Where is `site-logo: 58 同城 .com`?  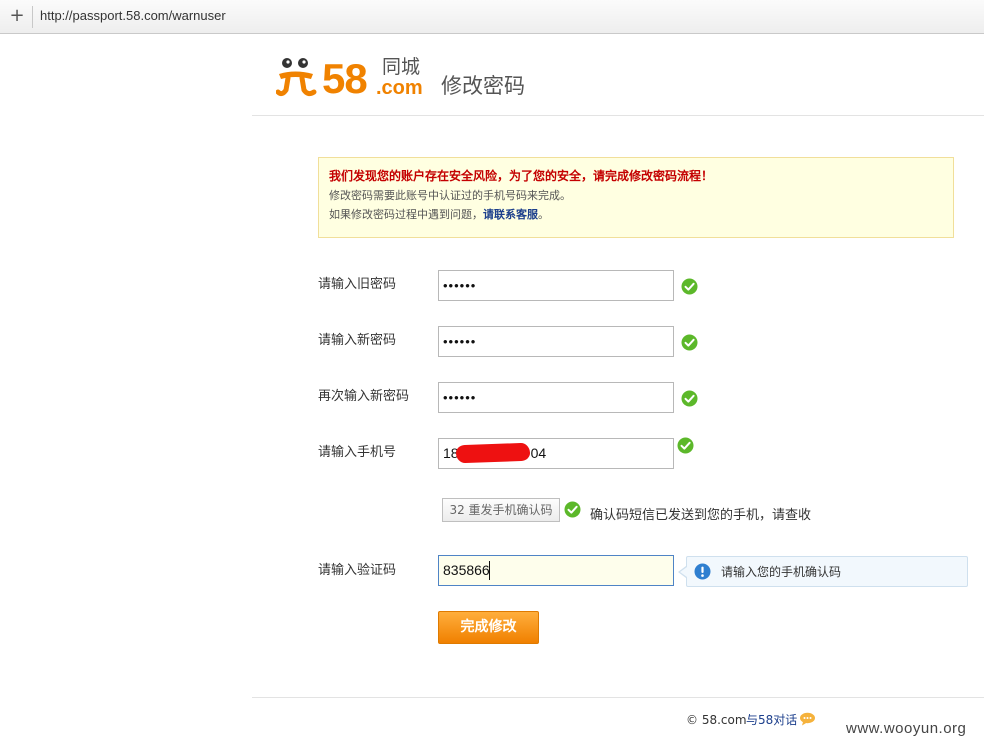 site-logo: 58 同城 .com is located at coordinates (356, 79).